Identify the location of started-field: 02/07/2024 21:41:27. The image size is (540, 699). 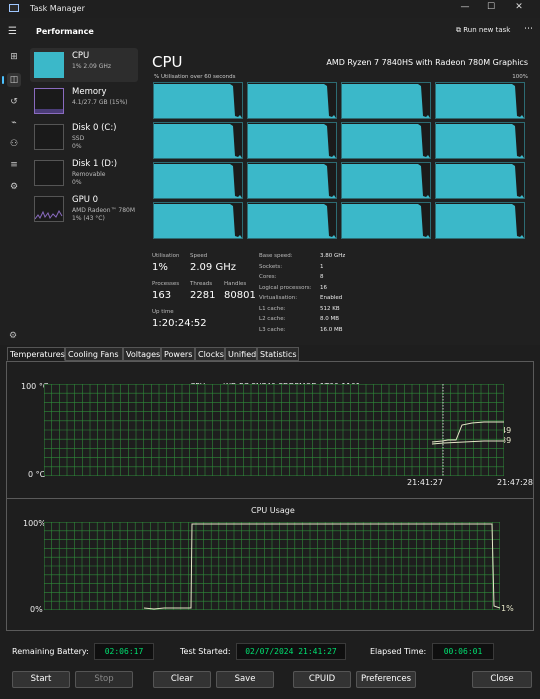
(291, 651).